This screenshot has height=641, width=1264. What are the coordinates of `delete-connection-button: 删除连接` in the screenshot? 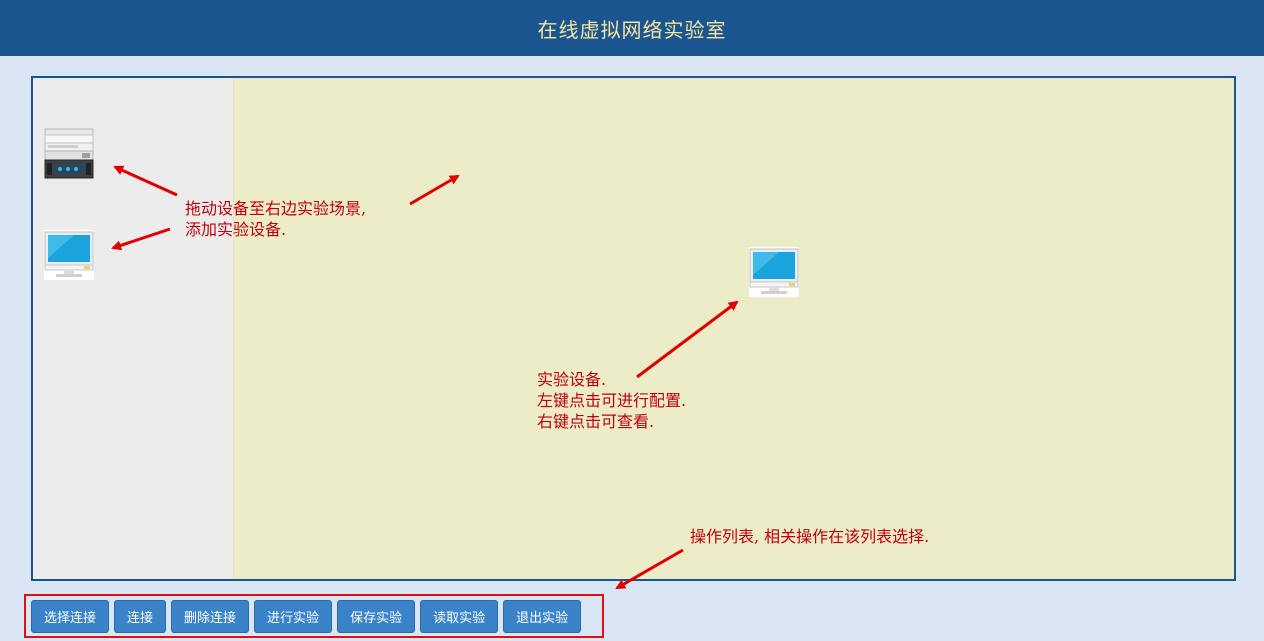 It's located at (210, 616).